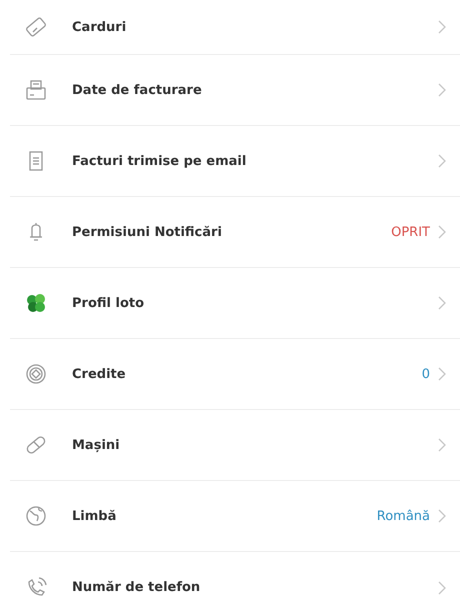 The height and width of the screenshot is (603, 460). I want to click on printer-icon, so click(36, 90).